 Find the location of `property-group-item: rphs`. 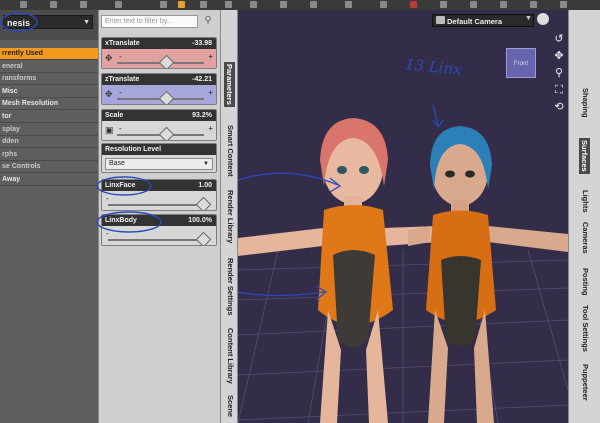

property-group-item: rphs is located at coordinates (49, 155).